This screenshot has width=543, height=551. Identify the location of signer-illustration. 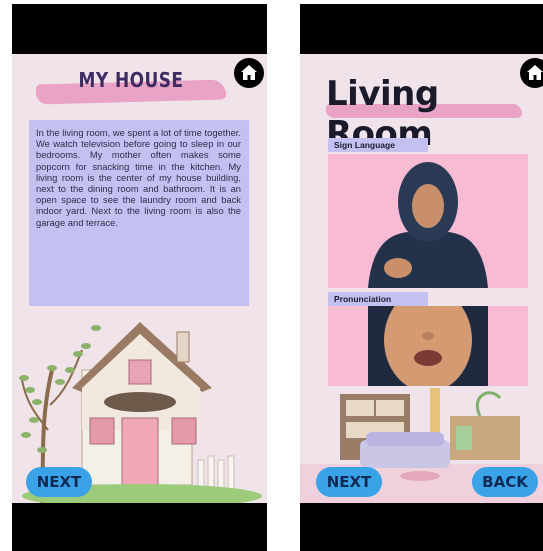
(428, 225).